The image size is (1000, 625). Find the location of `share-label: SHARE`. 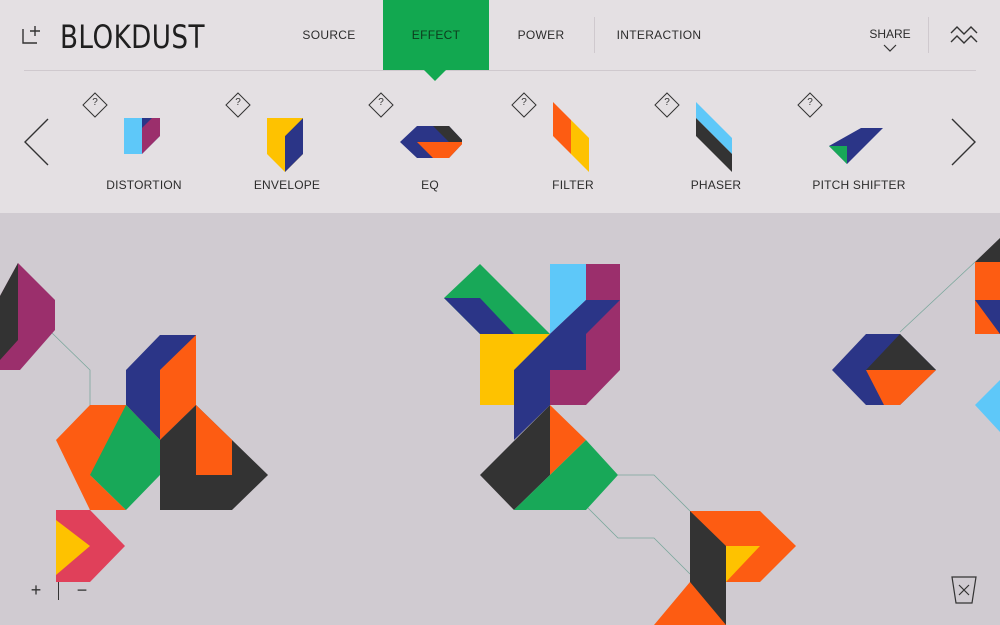

share-label: SHARE is located at coordinates (890, 34).